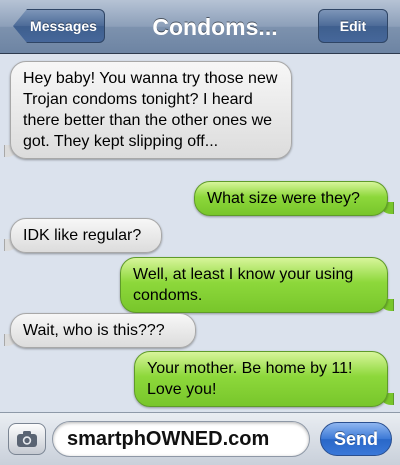 The image size is (400, 465). Describe the element at coordinates (181, 439) in the screenshot. I see `message-input: smartphOWNED.com` at that location.